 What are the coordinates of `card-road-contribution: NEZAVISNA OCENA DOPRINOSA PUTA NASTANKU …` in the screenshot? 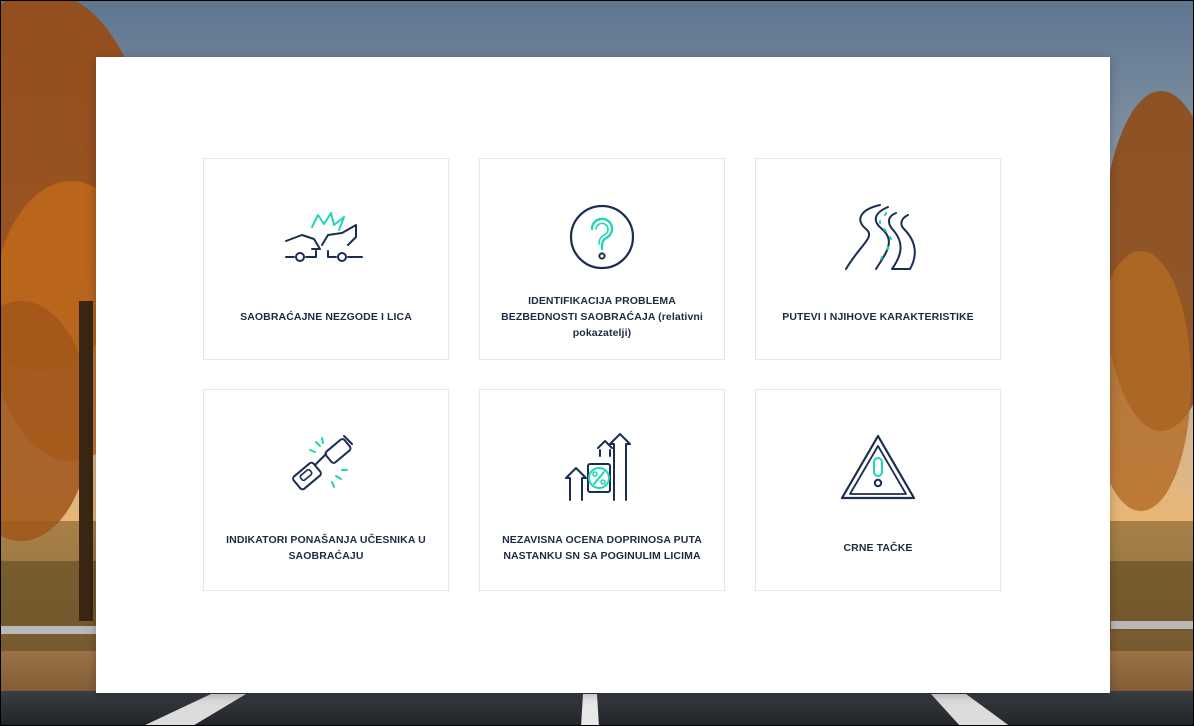 It's located at (602, 490).